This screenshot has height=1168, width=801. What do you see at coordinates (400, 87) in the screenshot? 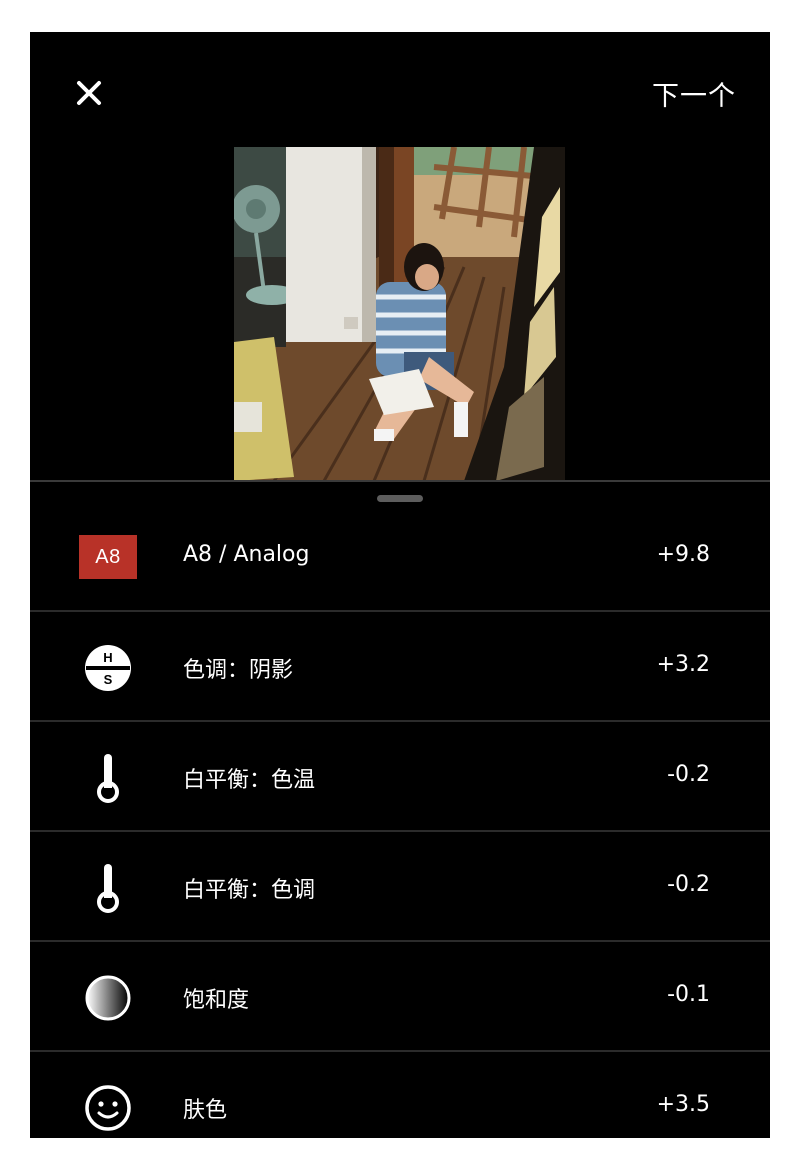
I see `top-bar: 下一个` at bounding box center [400, 87].